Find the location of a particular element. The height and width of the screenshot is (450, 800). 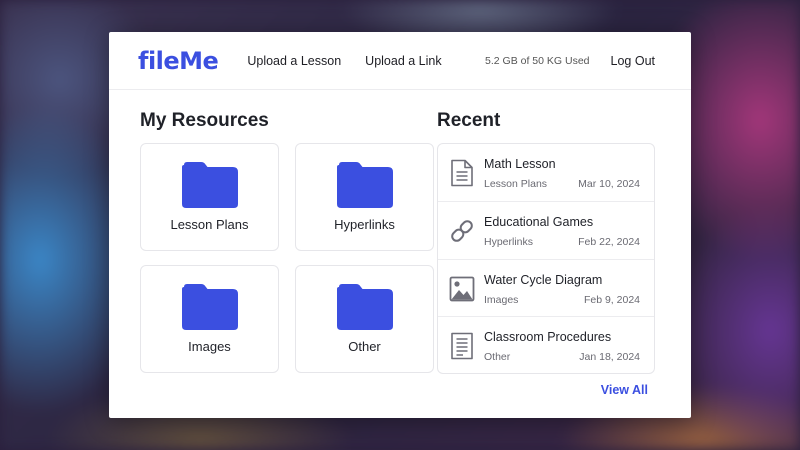

app-logo: fileMe is located at coordinates (178, 61).